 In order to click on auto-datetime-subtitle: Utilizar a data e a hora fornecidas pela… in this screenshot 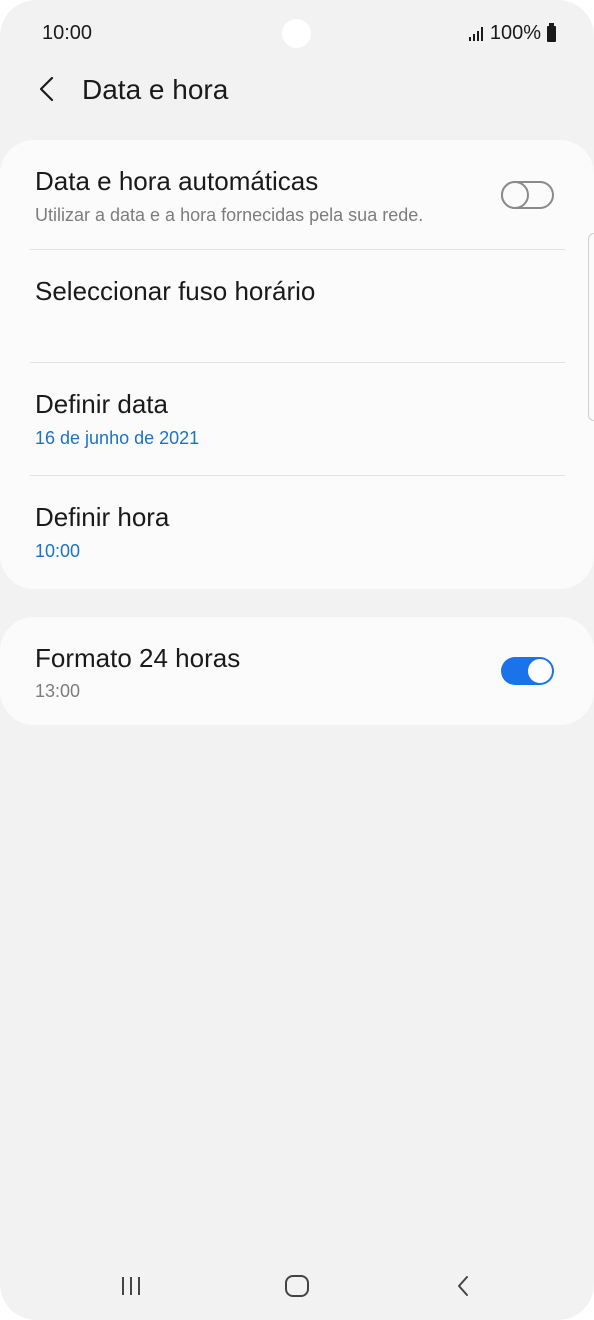, I will do `click(229, 215)`.